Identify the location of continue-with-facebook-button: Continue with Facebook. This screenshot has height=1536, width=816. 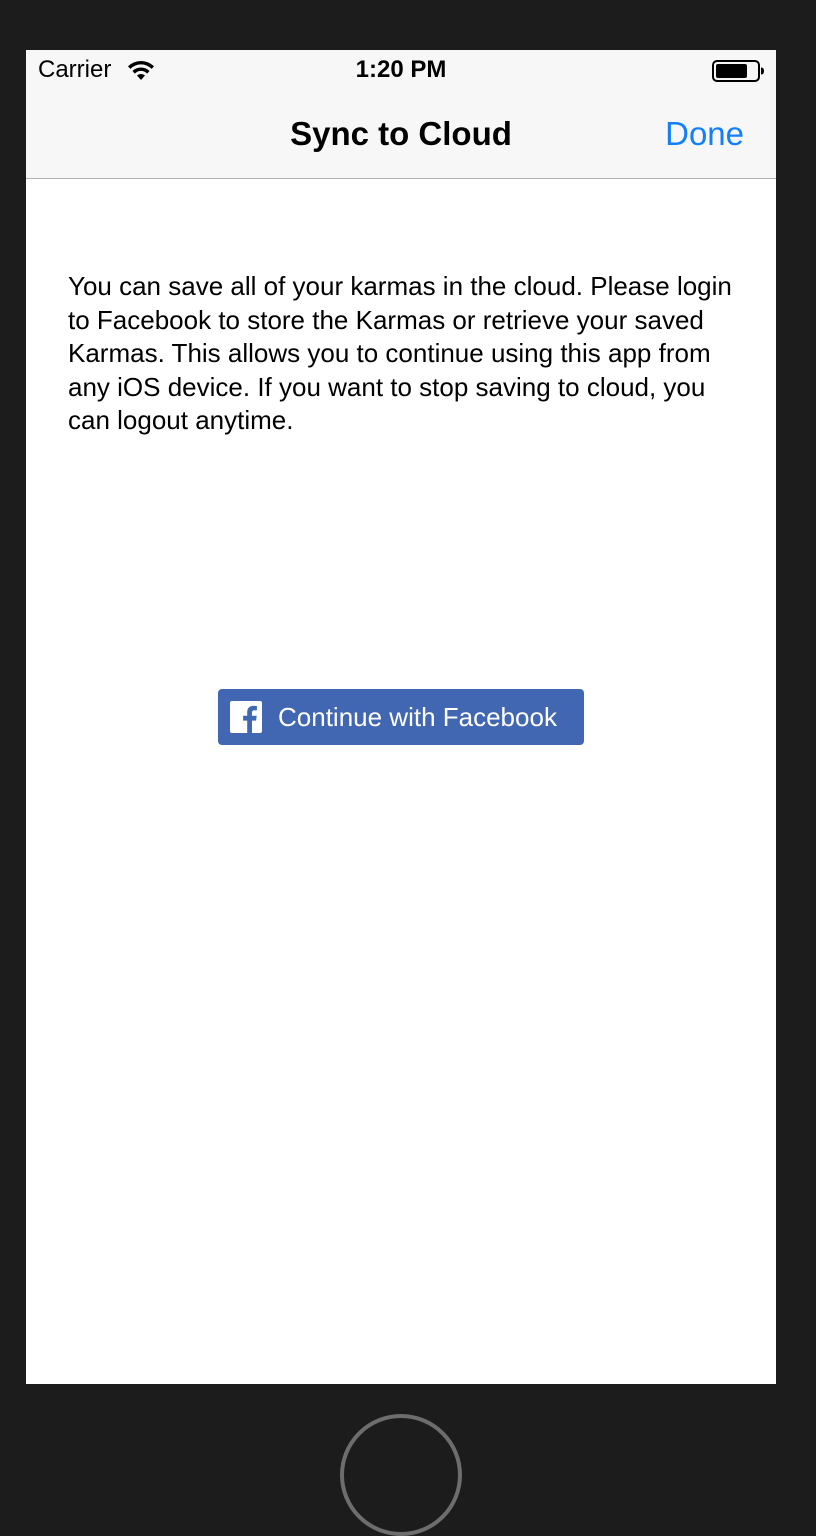
(401, 717).